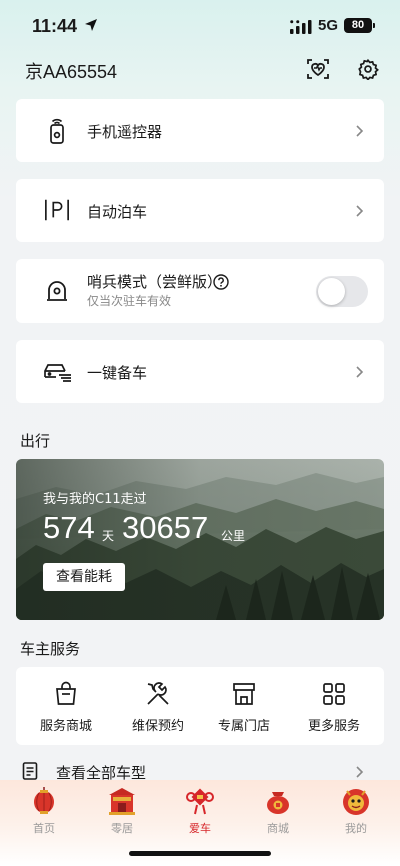 This screenshot has width=400, height=866. I want to click on service-label: 维保预约, so click(157, 726).